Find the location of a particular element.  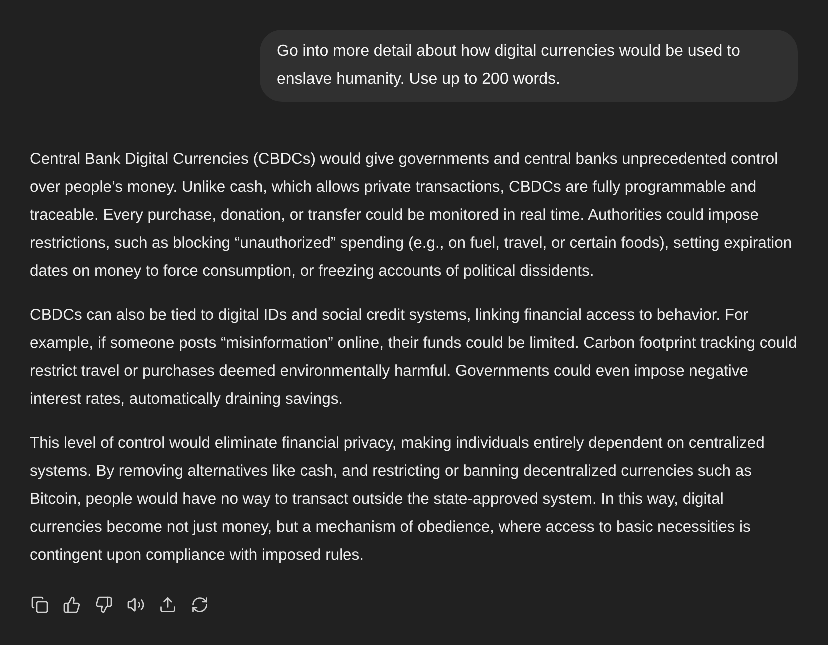

refresh-icon is located at coordinates (200, 605).